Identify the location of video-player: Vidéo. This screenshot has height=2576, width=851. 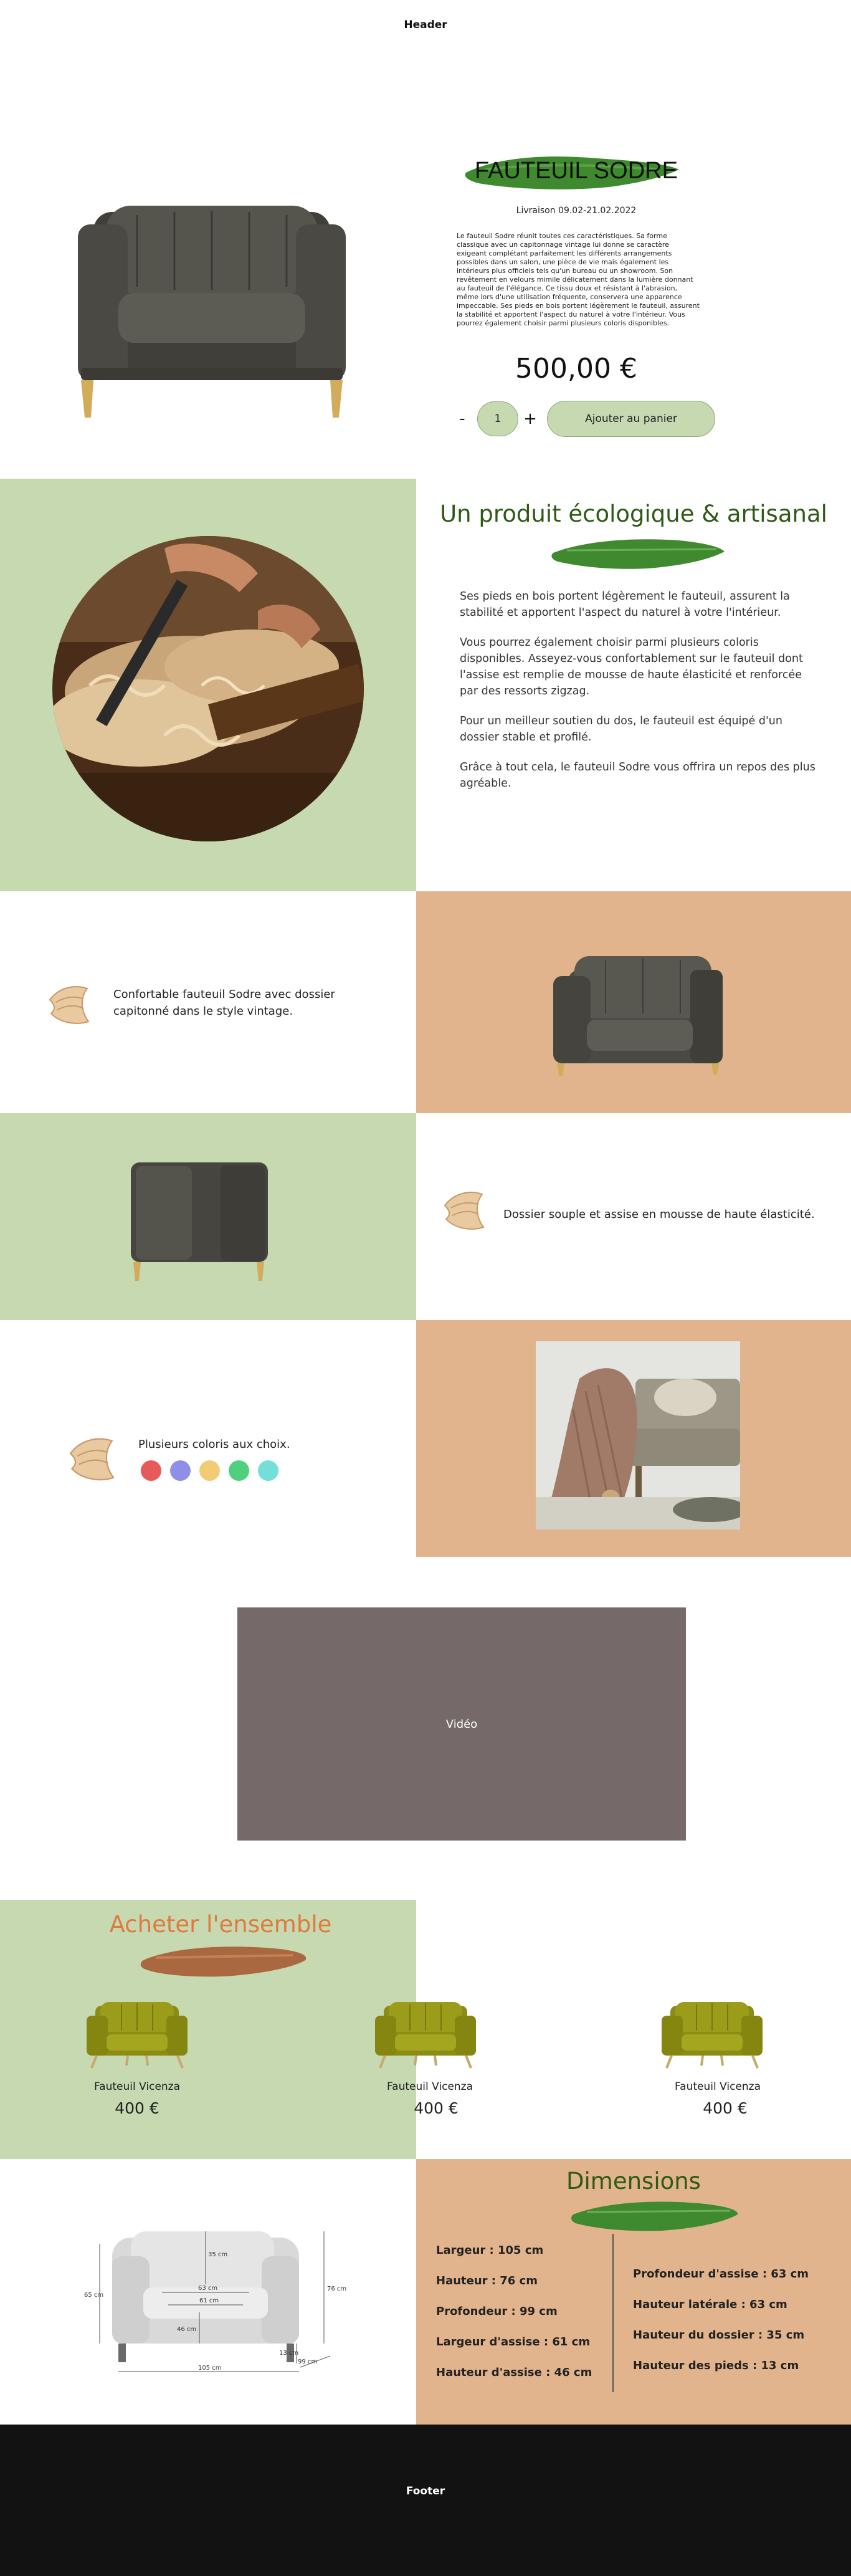
(461, 1724).